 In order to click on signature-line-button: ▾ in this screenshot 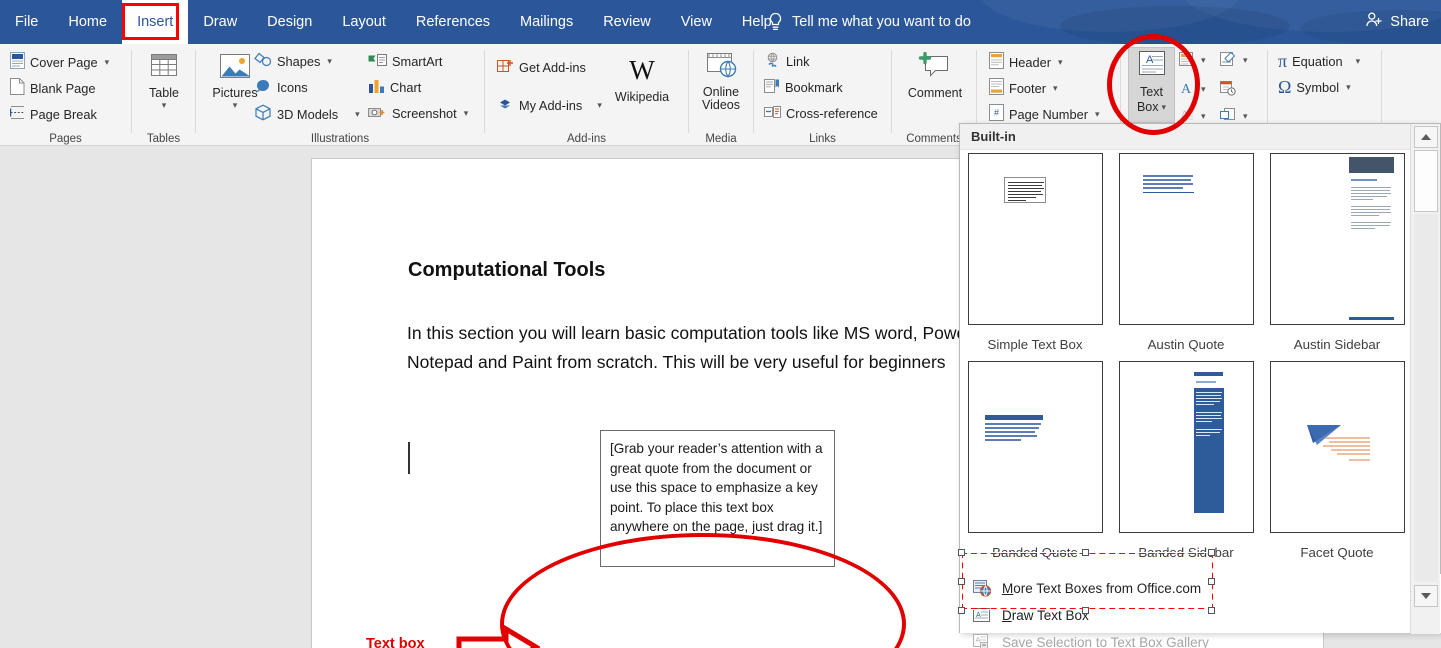, I will do `click(1233, 60)`.